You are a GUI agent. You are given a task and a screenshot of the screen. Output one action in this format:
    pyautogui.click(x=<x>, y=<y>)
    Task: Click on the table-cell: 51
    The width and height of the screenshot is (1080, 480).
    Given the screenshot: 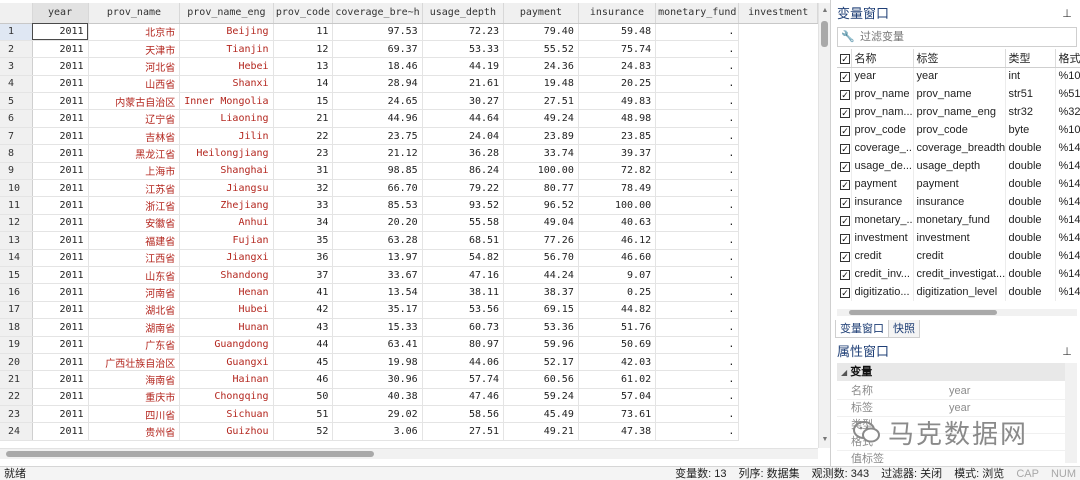 What is the action you would take?
    pyautogui.click(x=303, y=414)
    